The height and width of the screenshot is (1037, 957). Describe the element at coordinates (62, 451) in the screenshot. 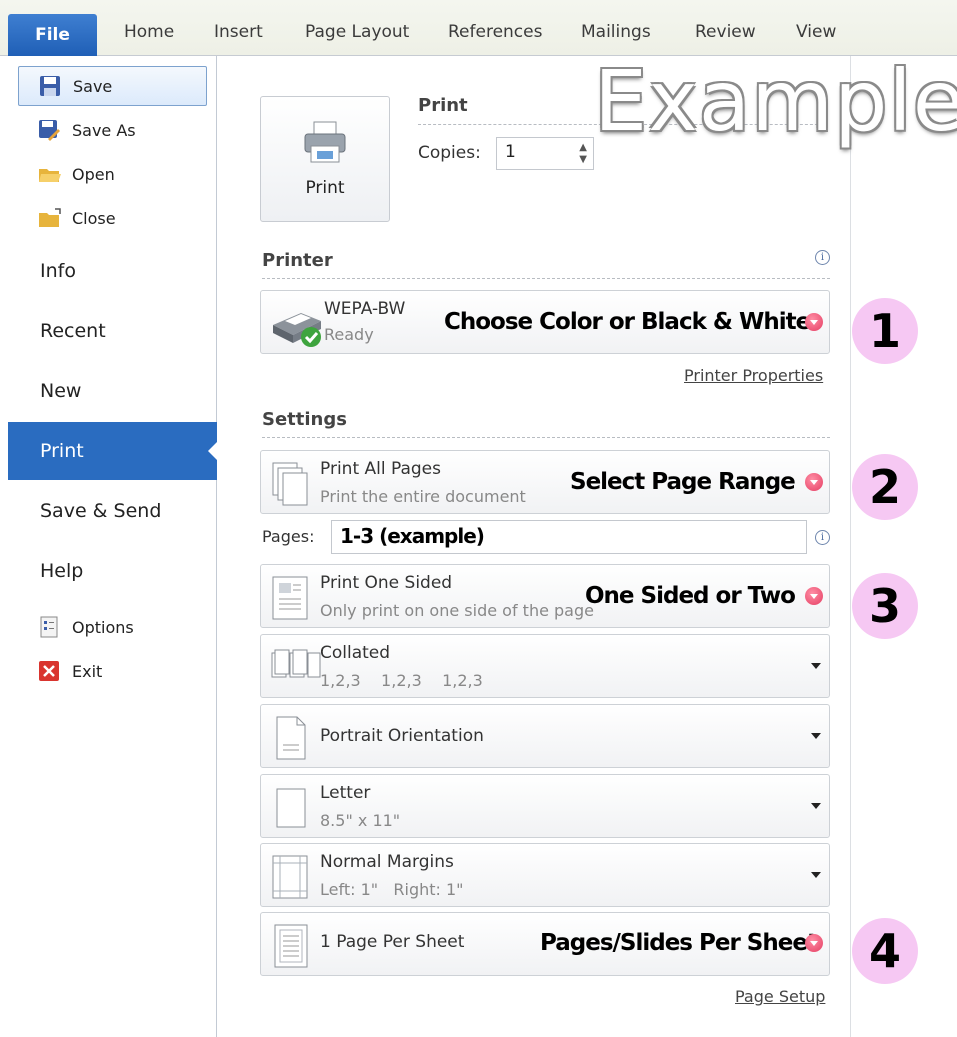

I see `nav-print-label: Print` at that location.